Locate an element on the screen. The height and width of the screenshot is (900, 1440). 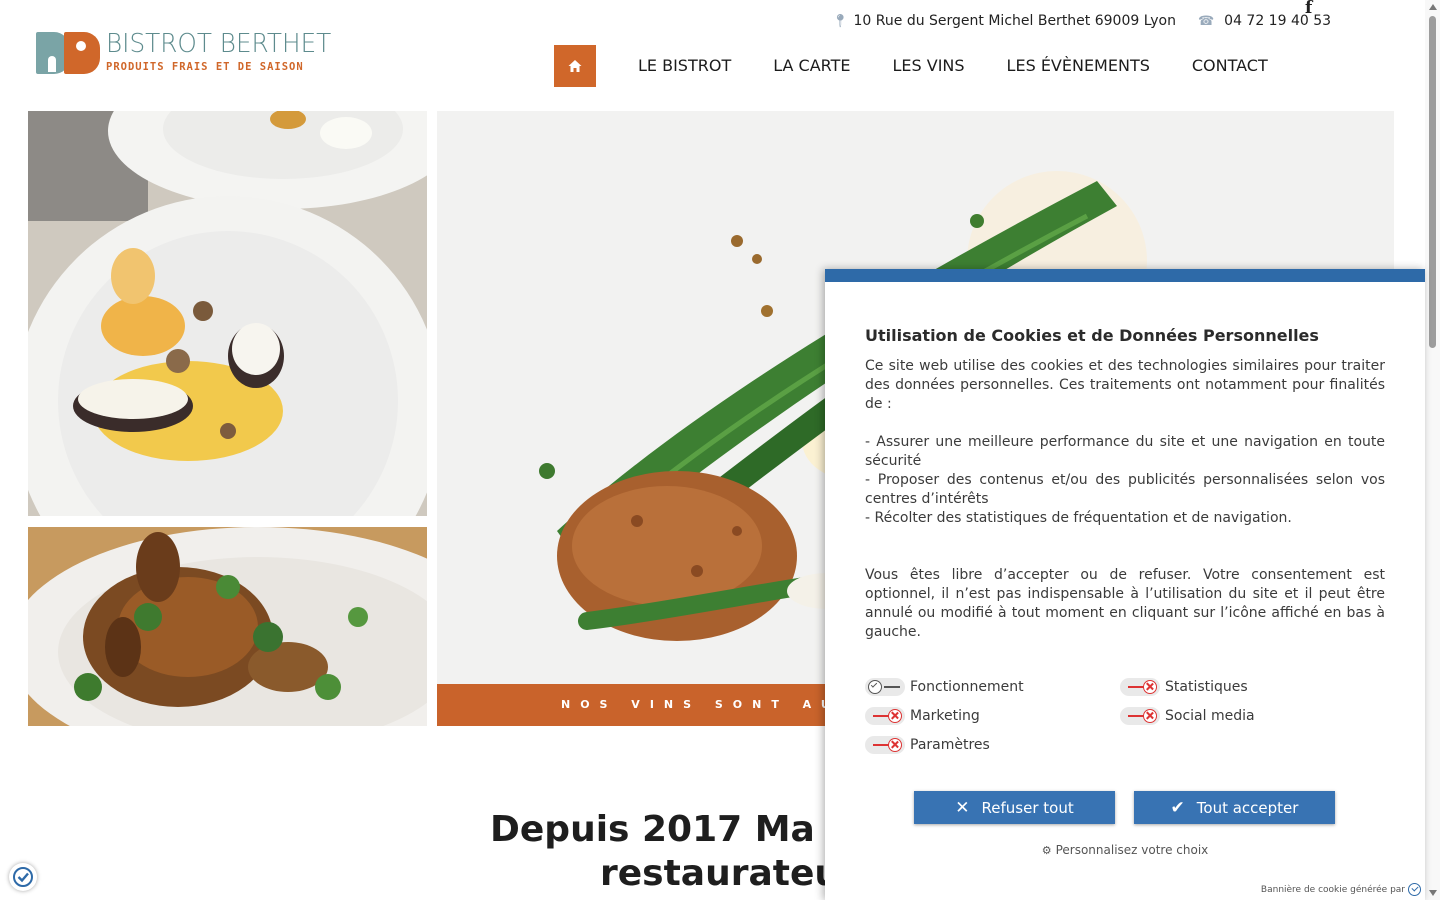
nav-item-le-bistrot: LE BISTROT is located at coordinates (684, 66).